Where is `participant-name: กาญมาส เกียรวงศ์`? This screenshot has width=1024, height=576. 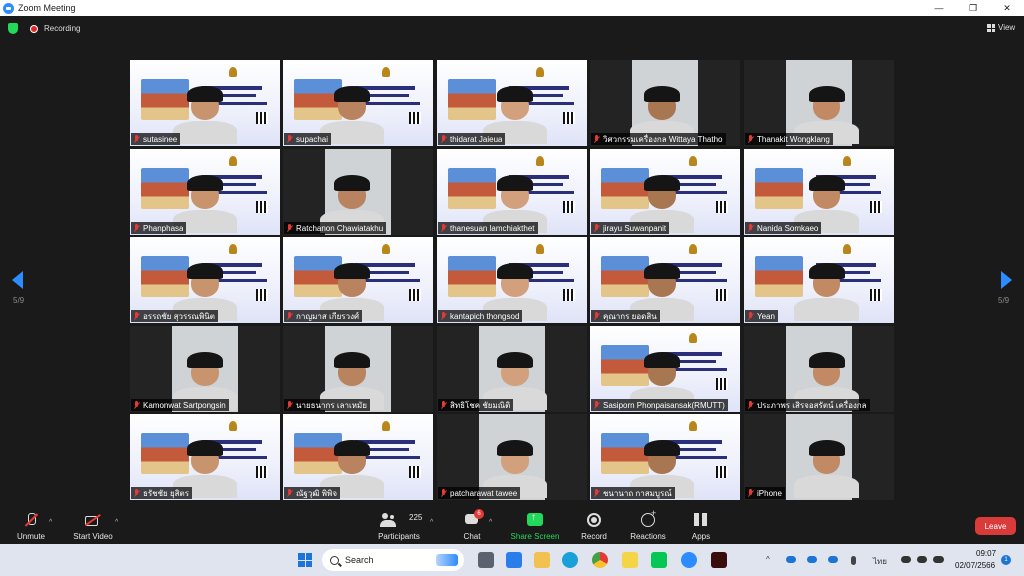 participant-name: กาญมาส เกียรวงศ์ is located at coordinates (328, 316).